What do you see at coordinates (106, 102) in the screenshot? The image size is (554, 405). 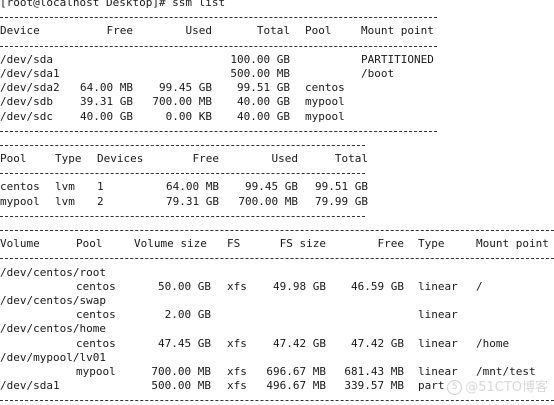 I see `table-cell: 39.31 GB` at bounding box center [106, 102].